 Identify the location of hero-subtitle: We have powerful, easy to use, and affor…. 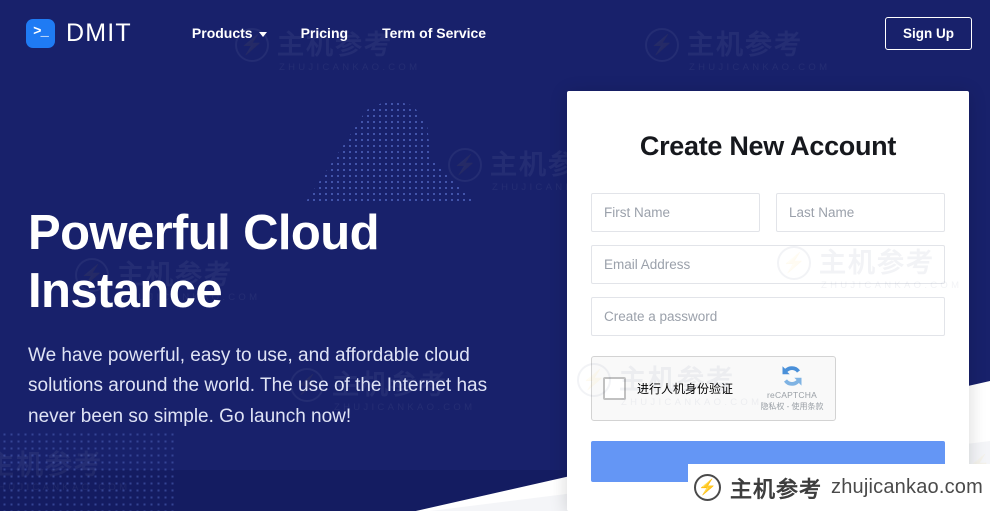
(258, 386).